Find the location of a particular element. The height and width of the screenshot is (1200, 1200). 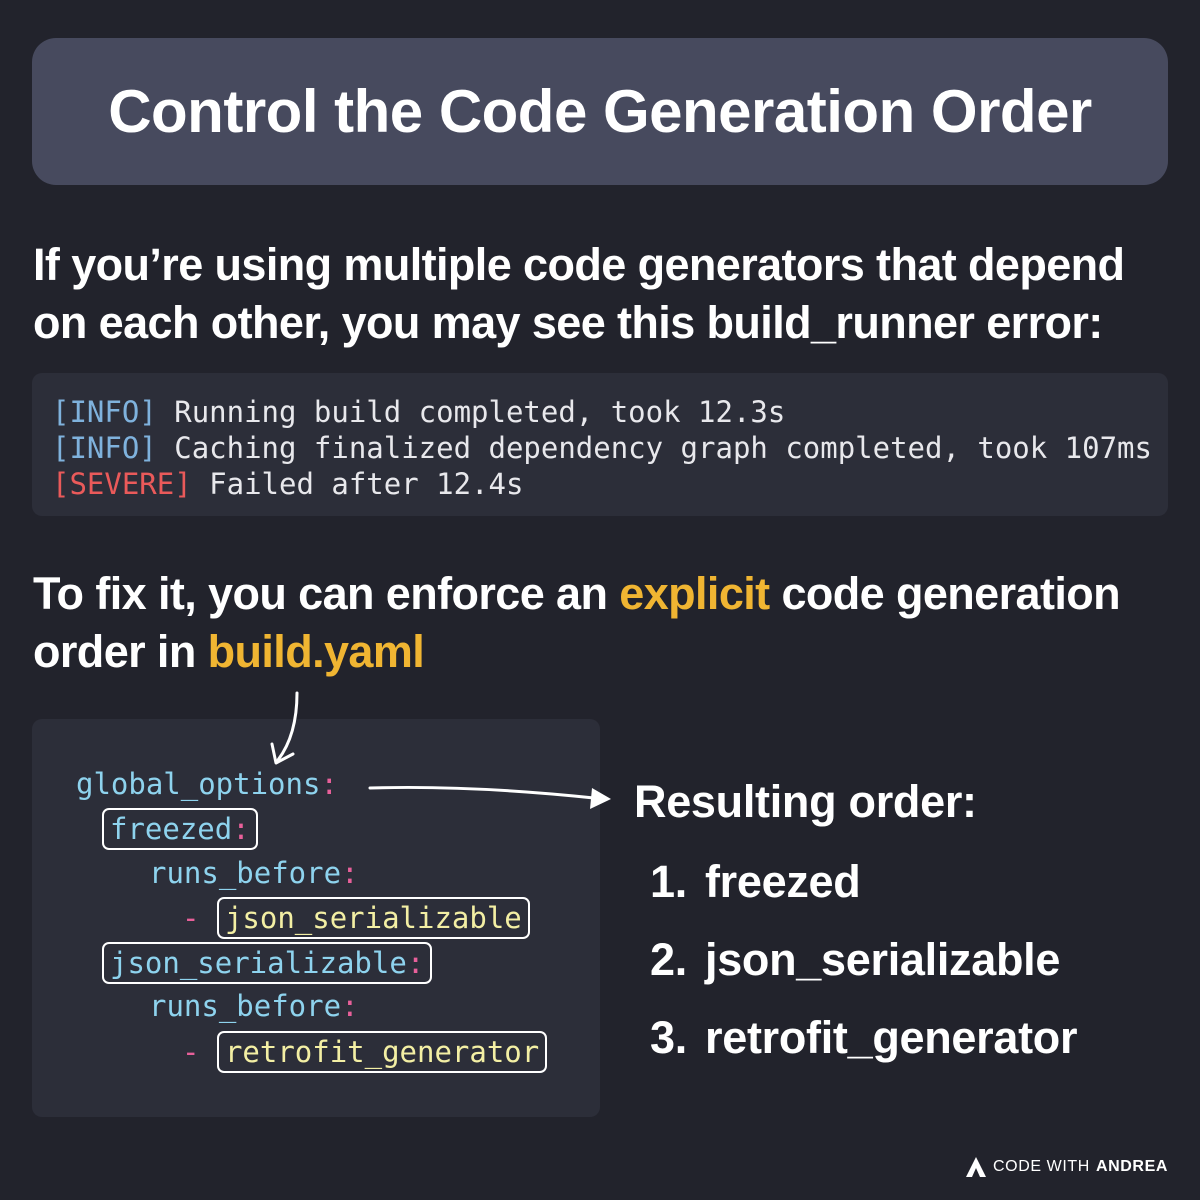

brand-text-left: CODE WITH is located at coordinates (1041, 1166).